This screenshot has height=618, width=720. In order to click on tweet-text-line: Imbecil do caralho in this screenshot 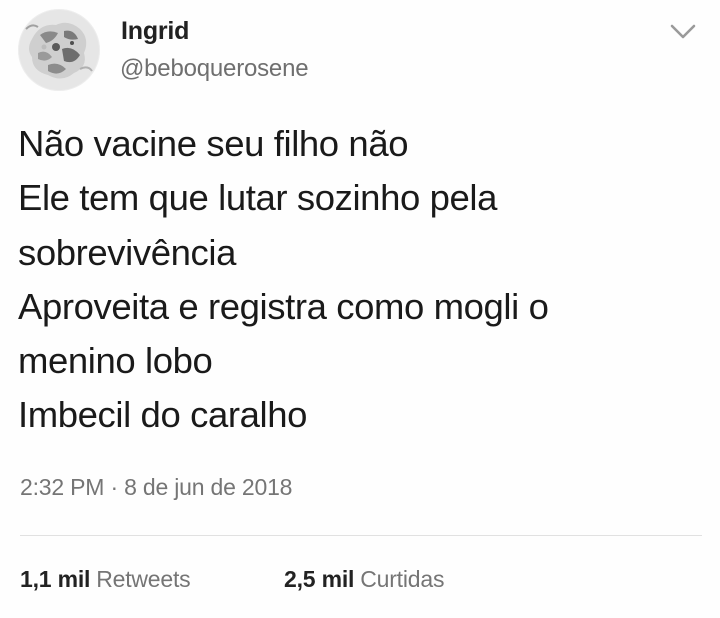, I will do `click(163, 415)`.